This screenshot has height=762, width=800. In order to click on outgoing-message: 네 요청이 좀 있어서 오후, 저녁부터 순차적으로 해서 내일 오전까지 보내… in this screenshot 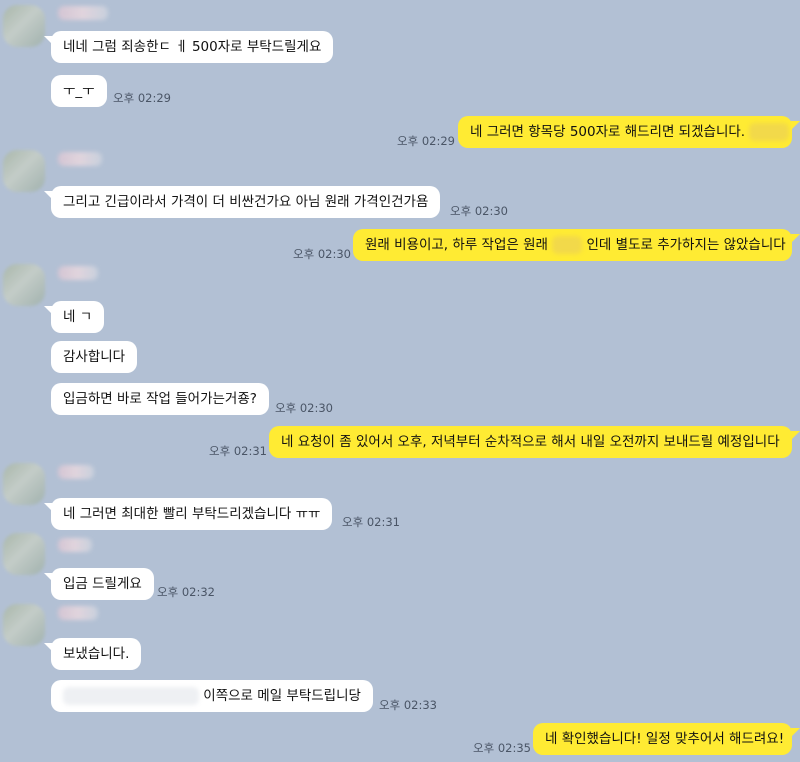, I will do `click(530, 442)`.